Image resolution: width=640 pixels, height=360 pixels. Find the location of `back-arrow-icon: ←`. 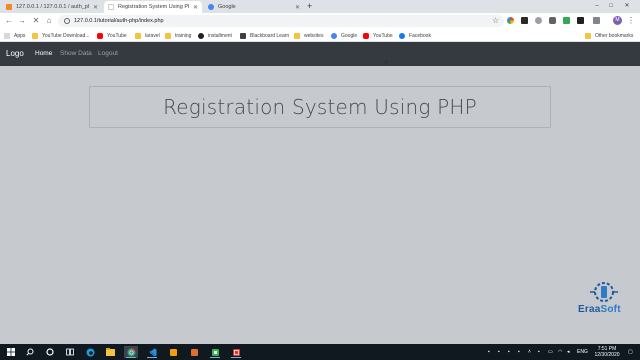

back-arrow-icon: ← is located at coordinates (9, 21).